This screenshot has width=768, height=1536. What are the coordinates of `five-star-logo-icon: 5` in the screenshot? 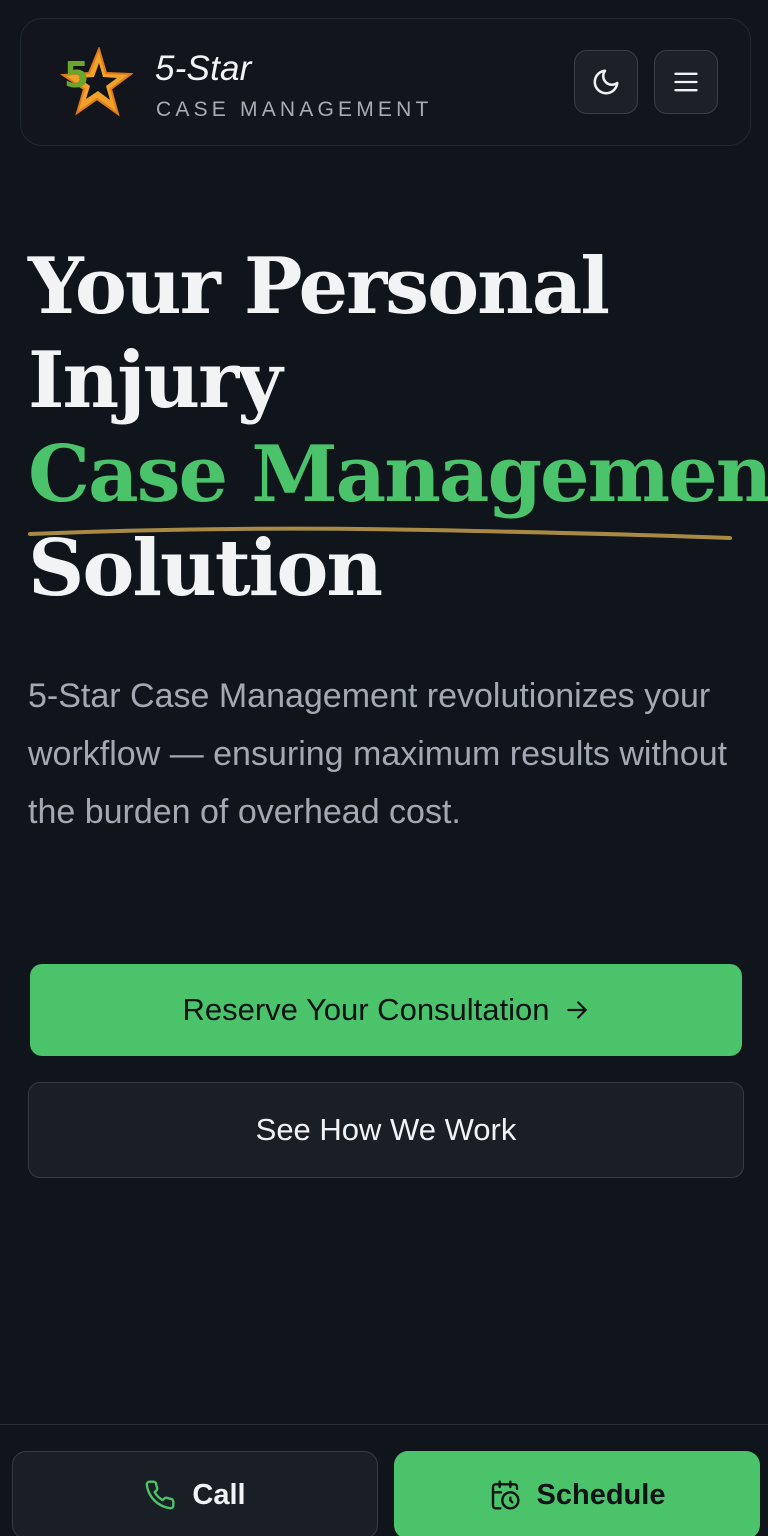 It's located at (96, 82).